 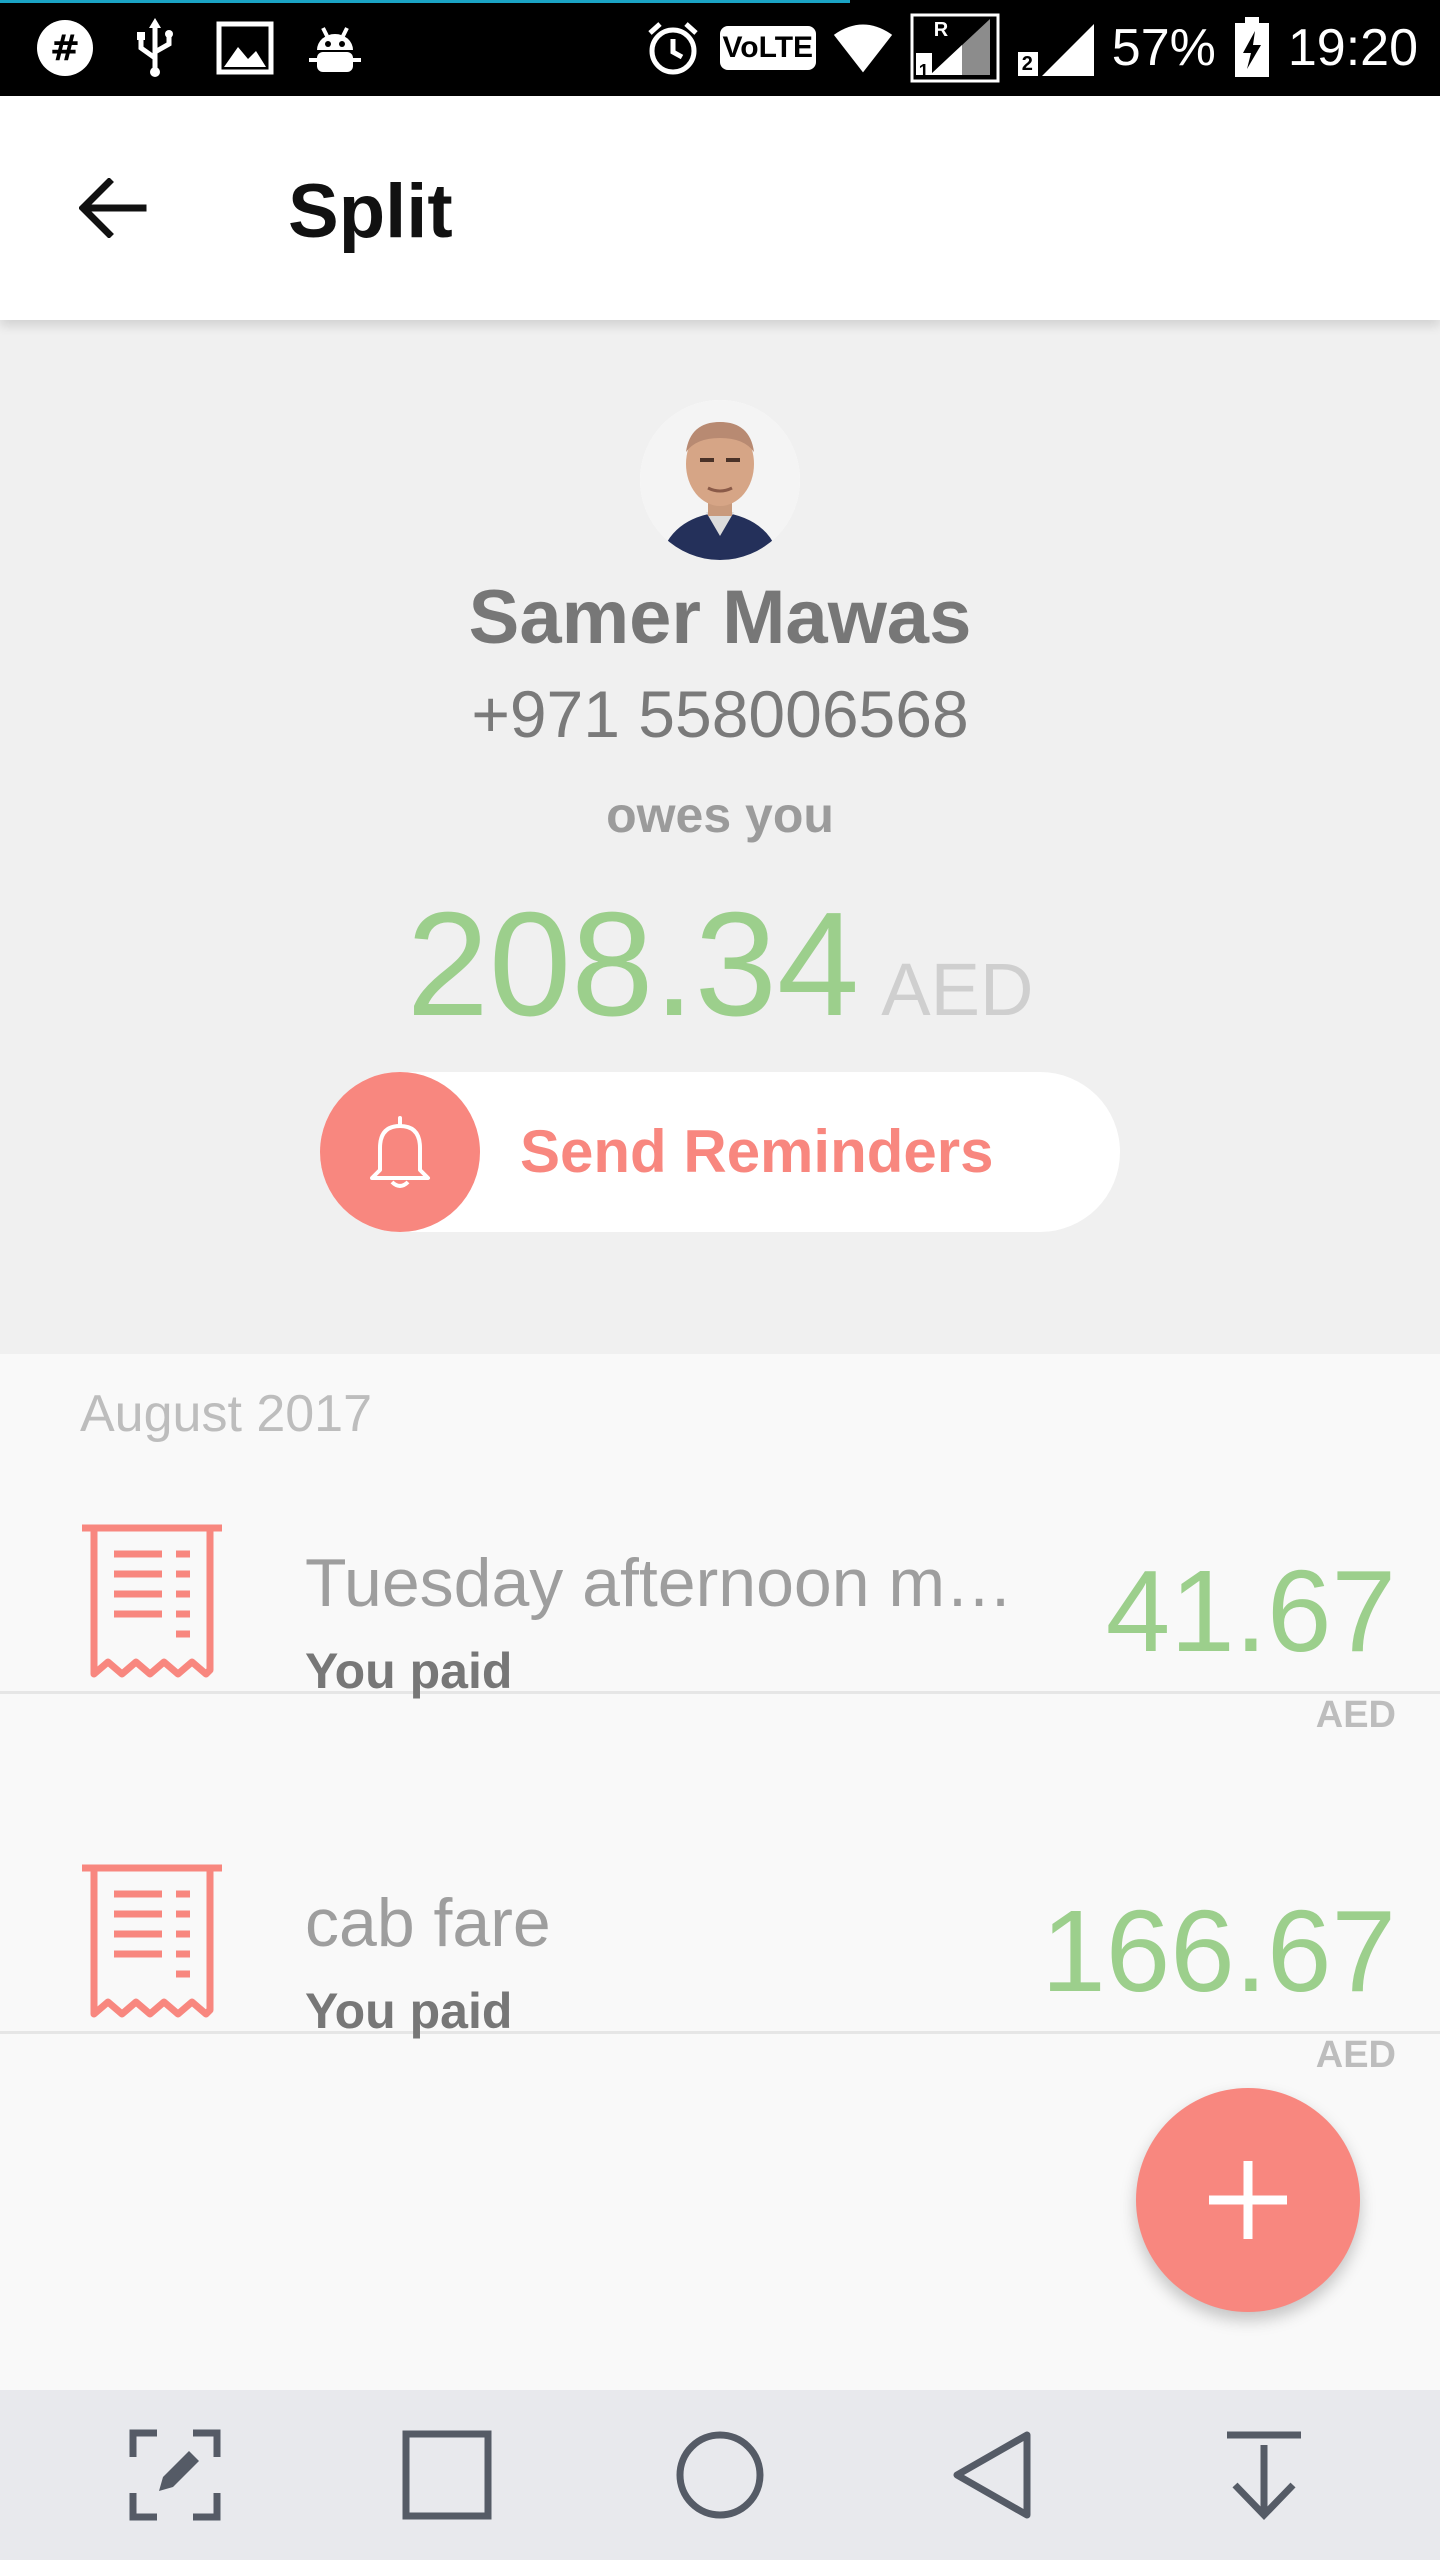 I want to click on clock: 19:20, so click(x=1352, y=48).